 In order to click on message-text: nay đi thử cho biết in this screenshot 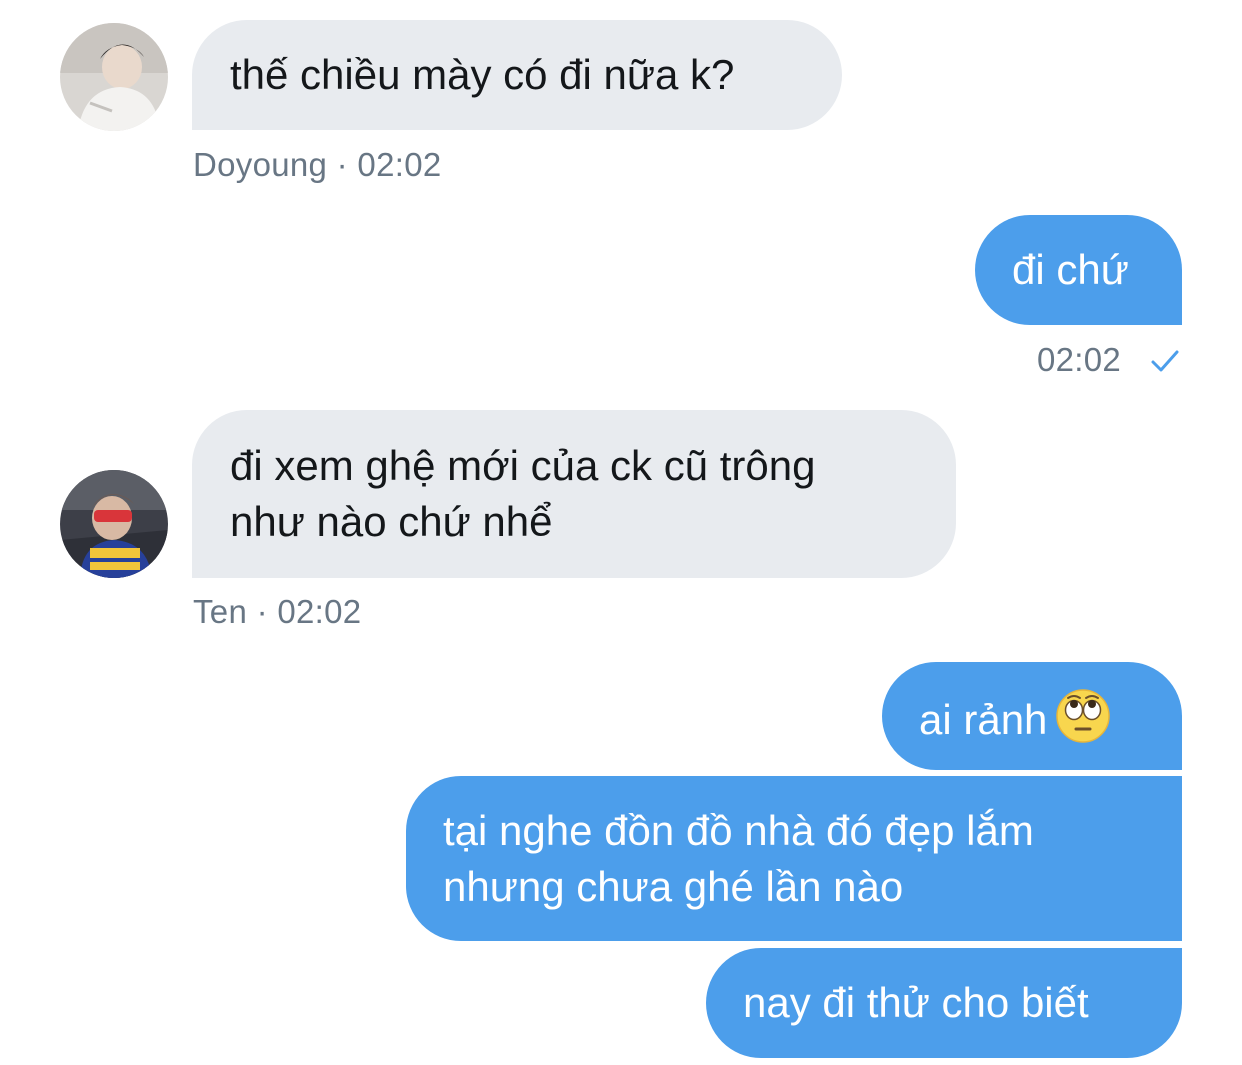, I will do `click(916, 1002)`.